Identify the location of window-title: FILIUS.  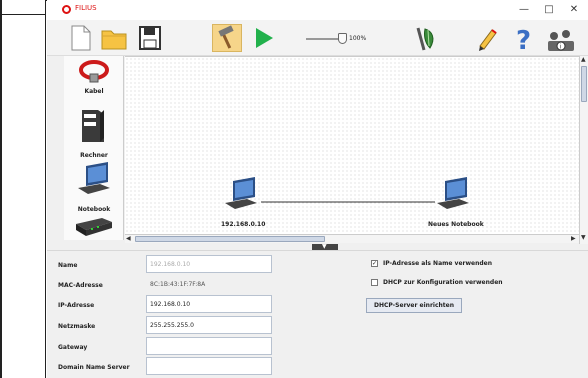
(86, 8).